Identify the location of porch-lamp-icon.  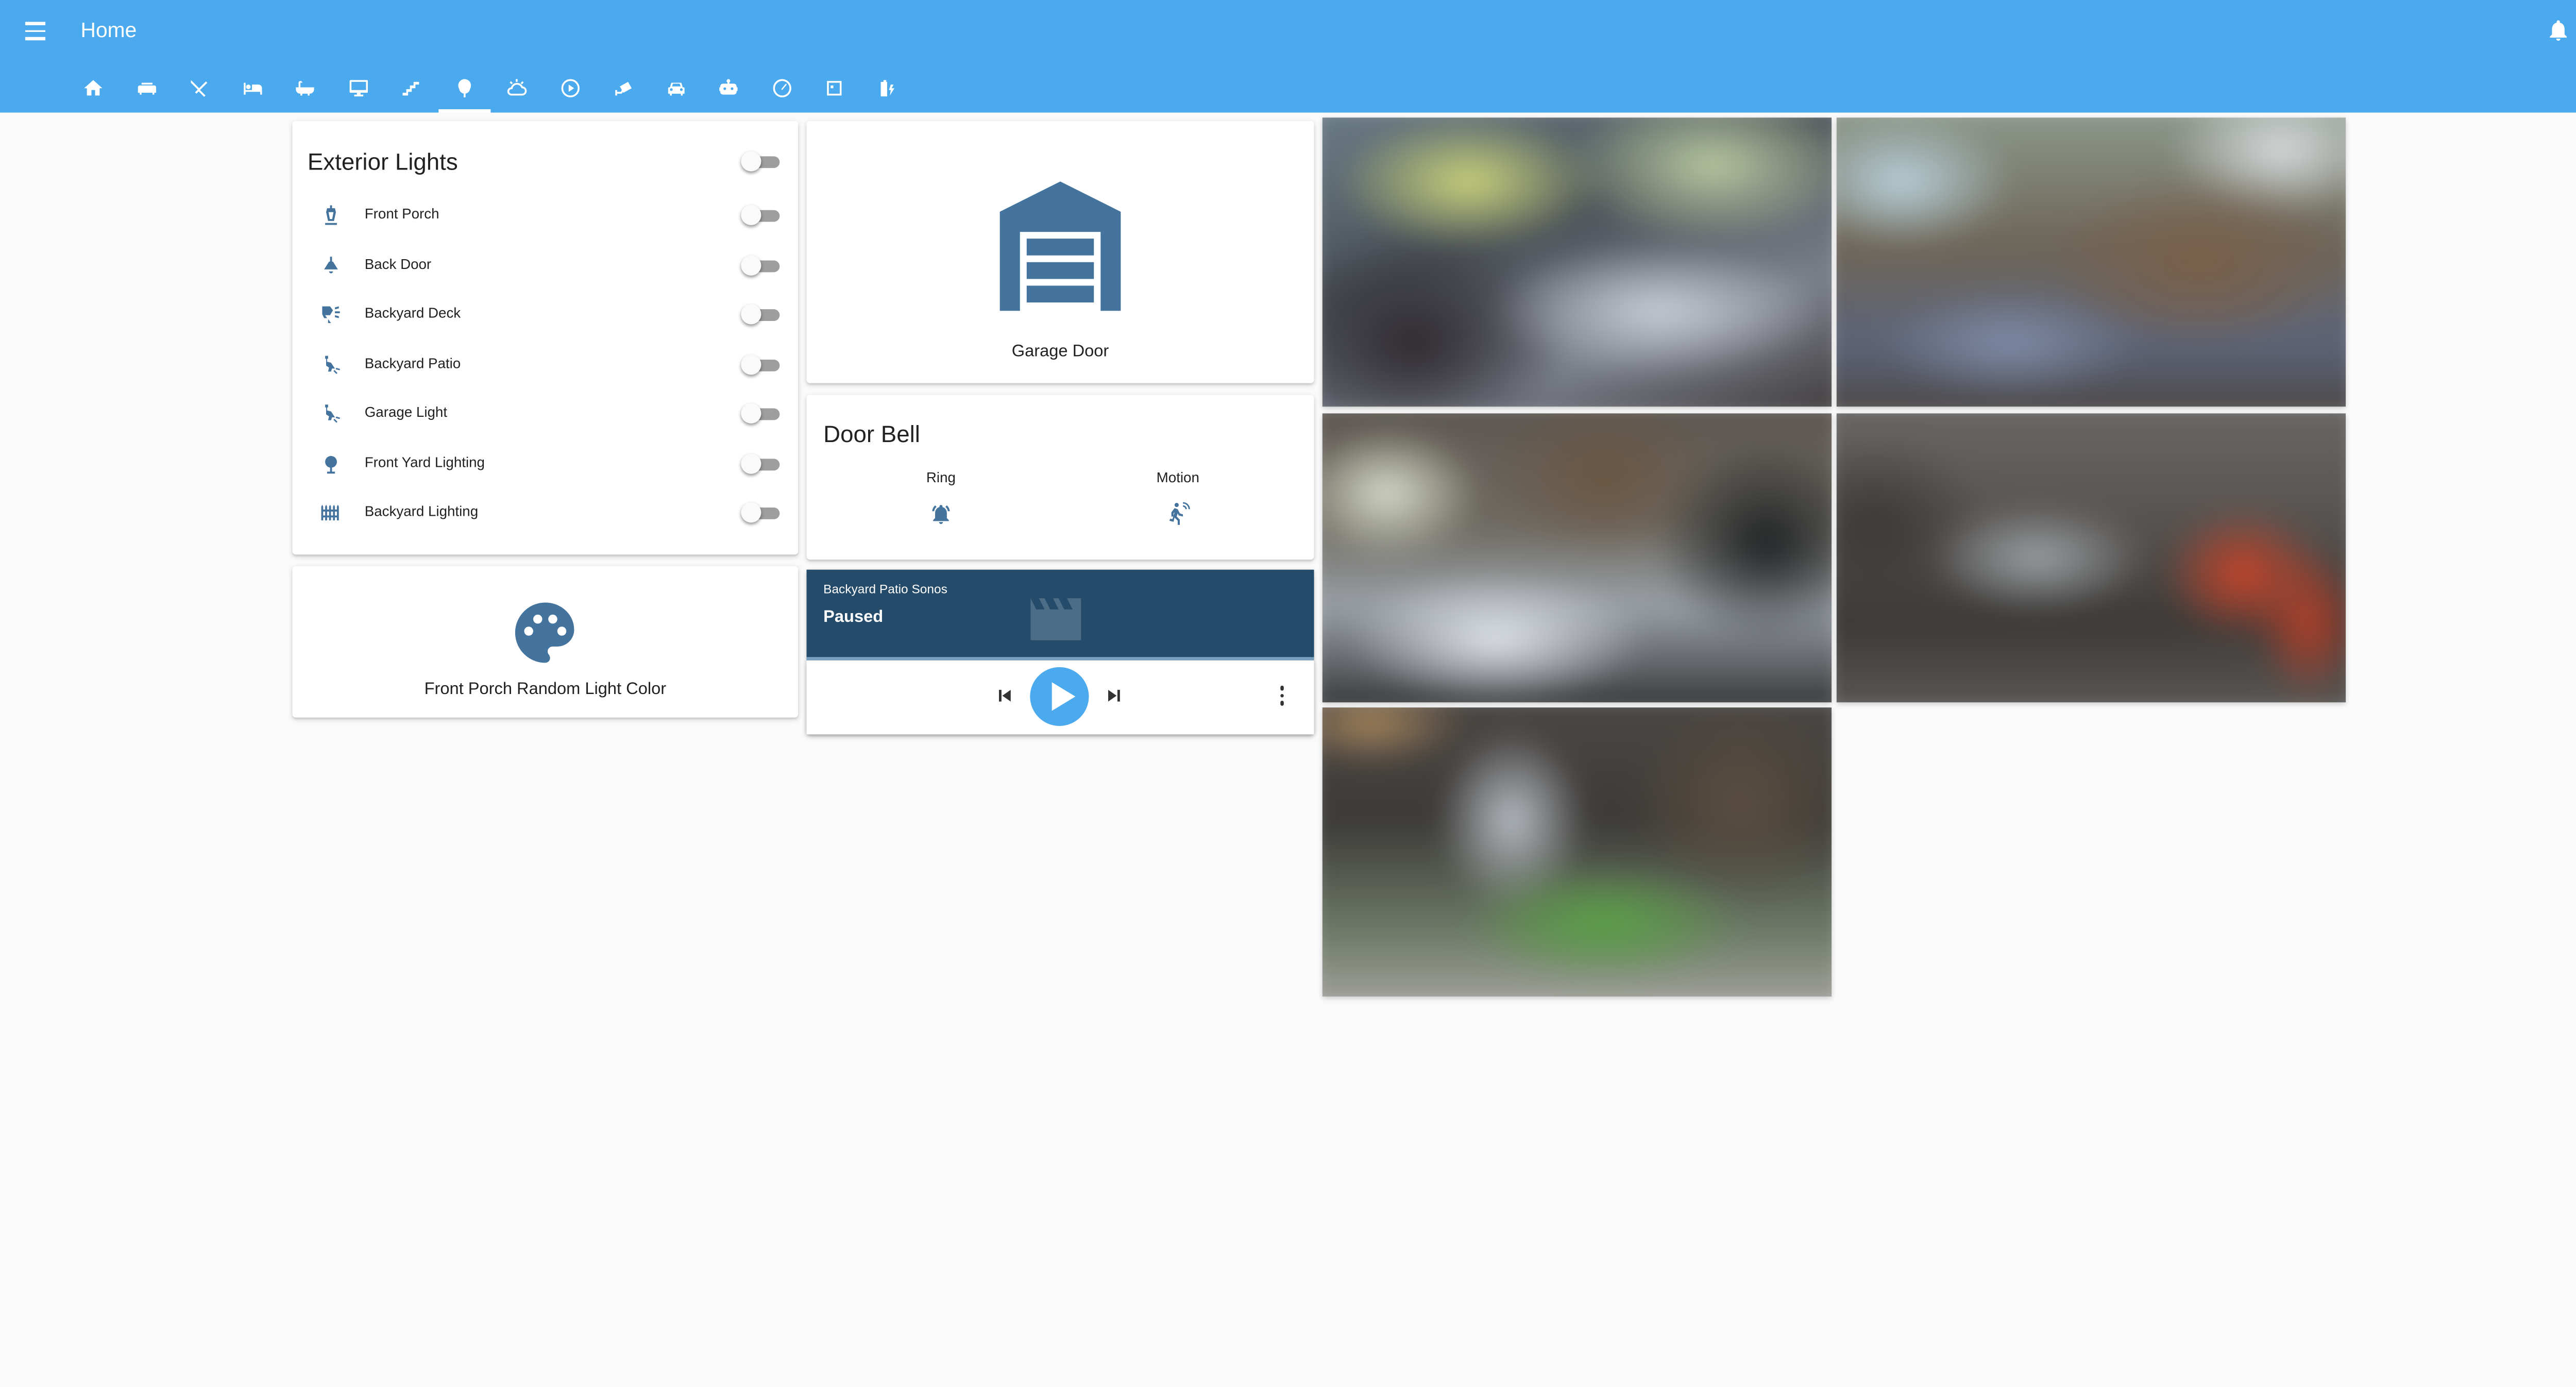
(331, 215).